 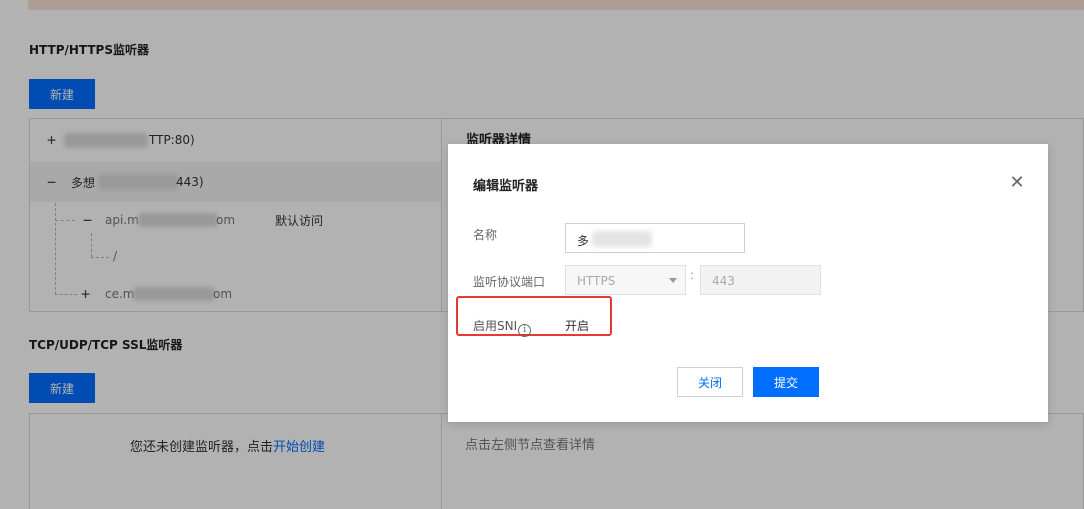 I want to click on protocol-select: HTTPS, so click(x=625, y=280).